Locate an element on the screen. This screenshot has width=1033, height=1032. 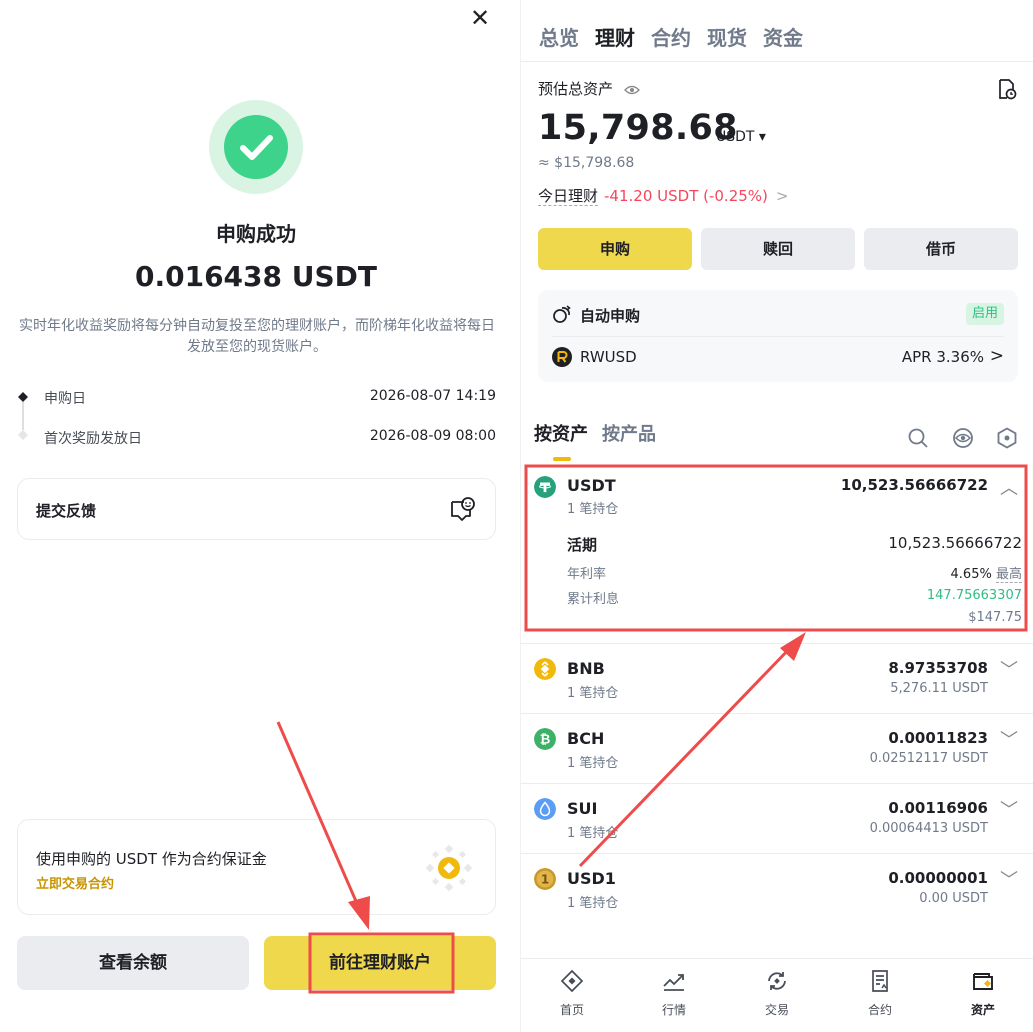
apr-value-wrap: 4.65% 最高 is located at coordinates (986, 573).